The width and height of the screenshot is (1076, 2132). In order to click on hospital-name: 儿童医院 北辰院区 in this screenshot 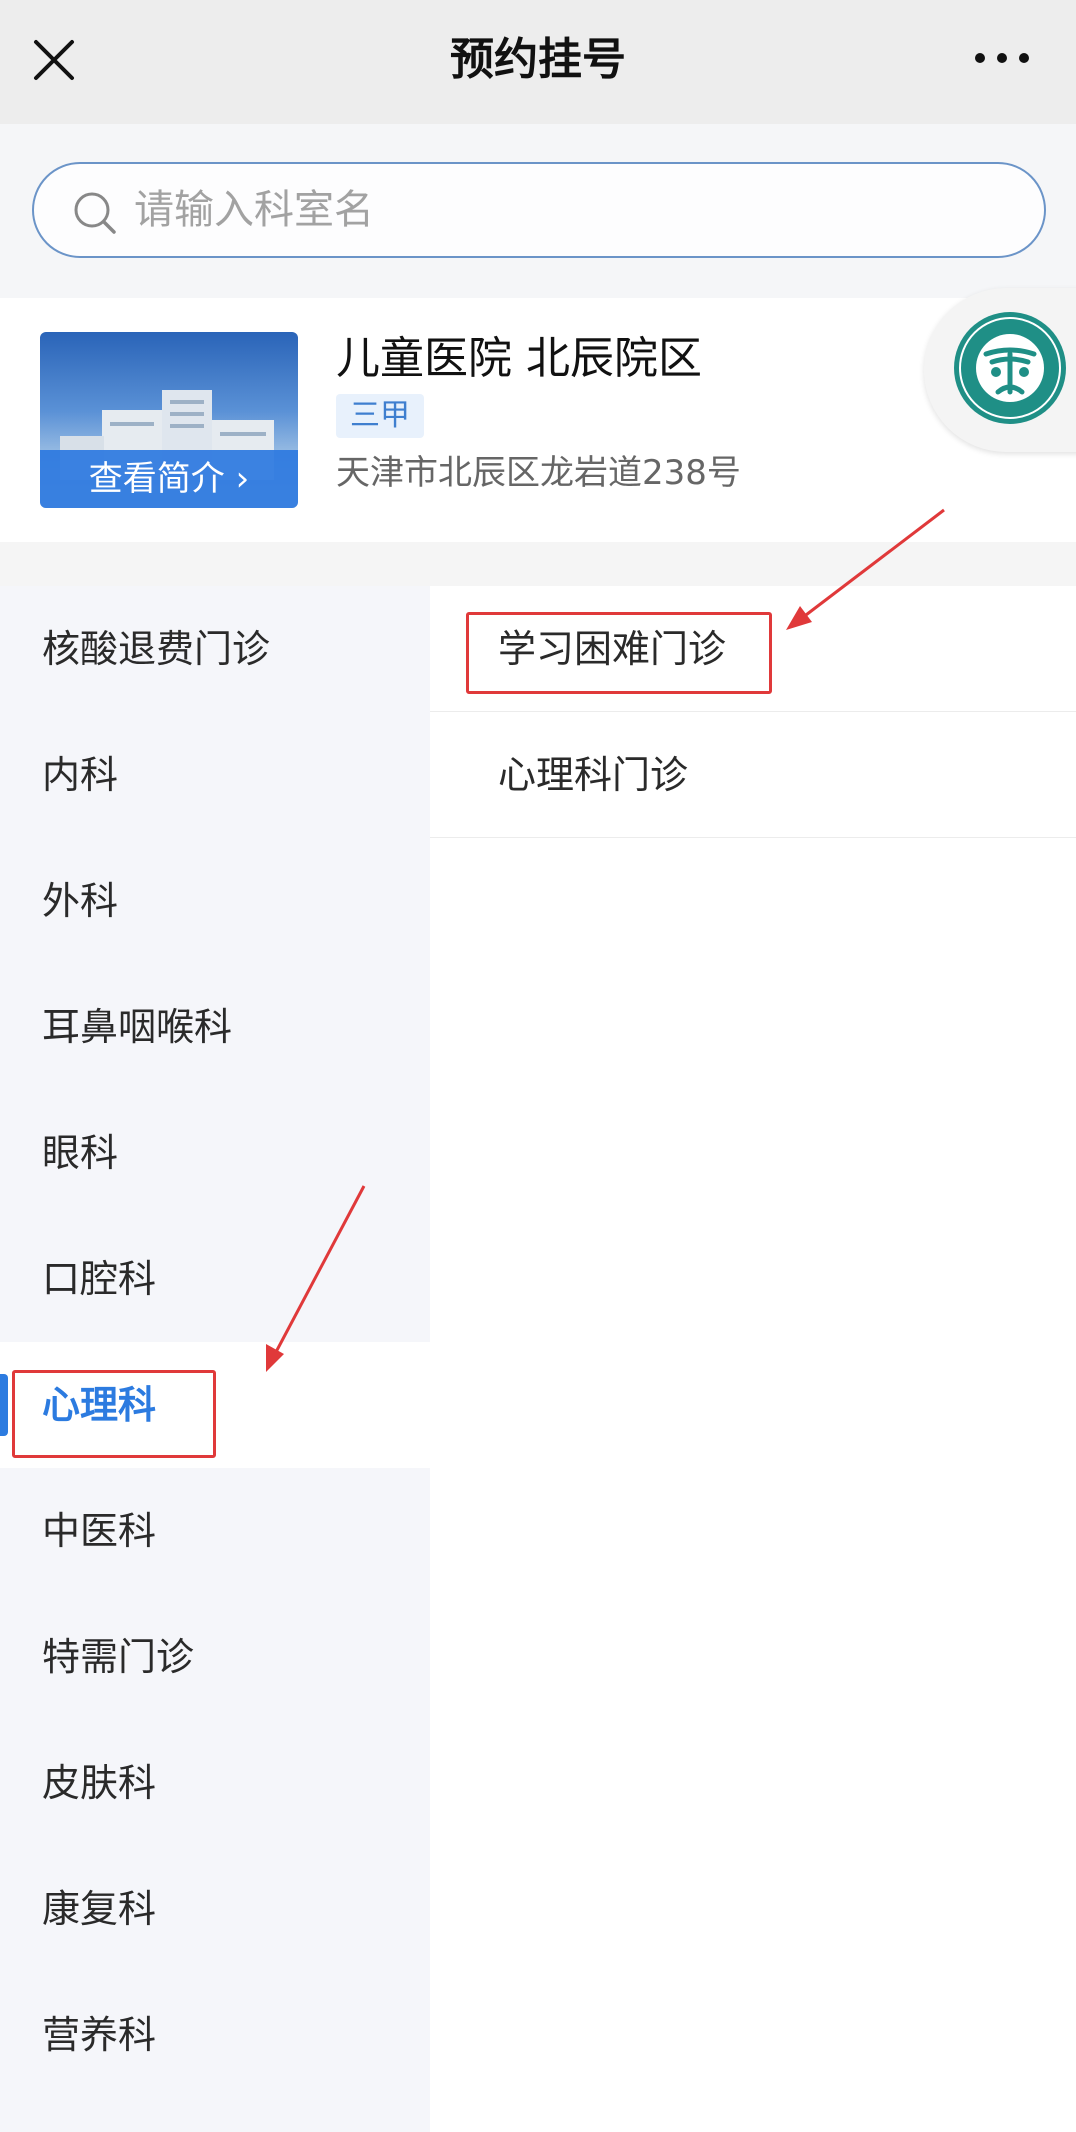, I will do `click(519, 358)`.